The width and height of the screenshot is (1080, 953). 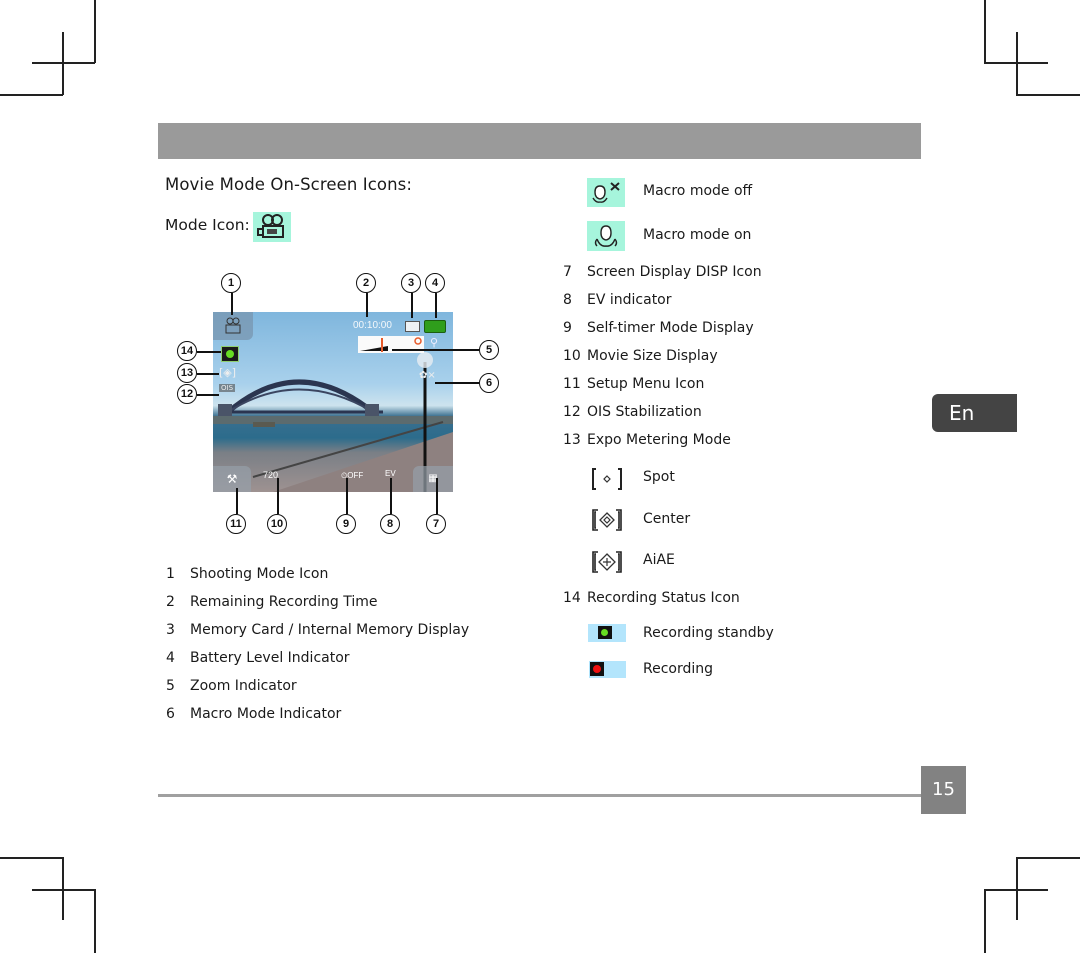 What do you see at coordinates (412, 326) in the screenshot?
I see `memory-card-icon` at bounding box center [412, 326].